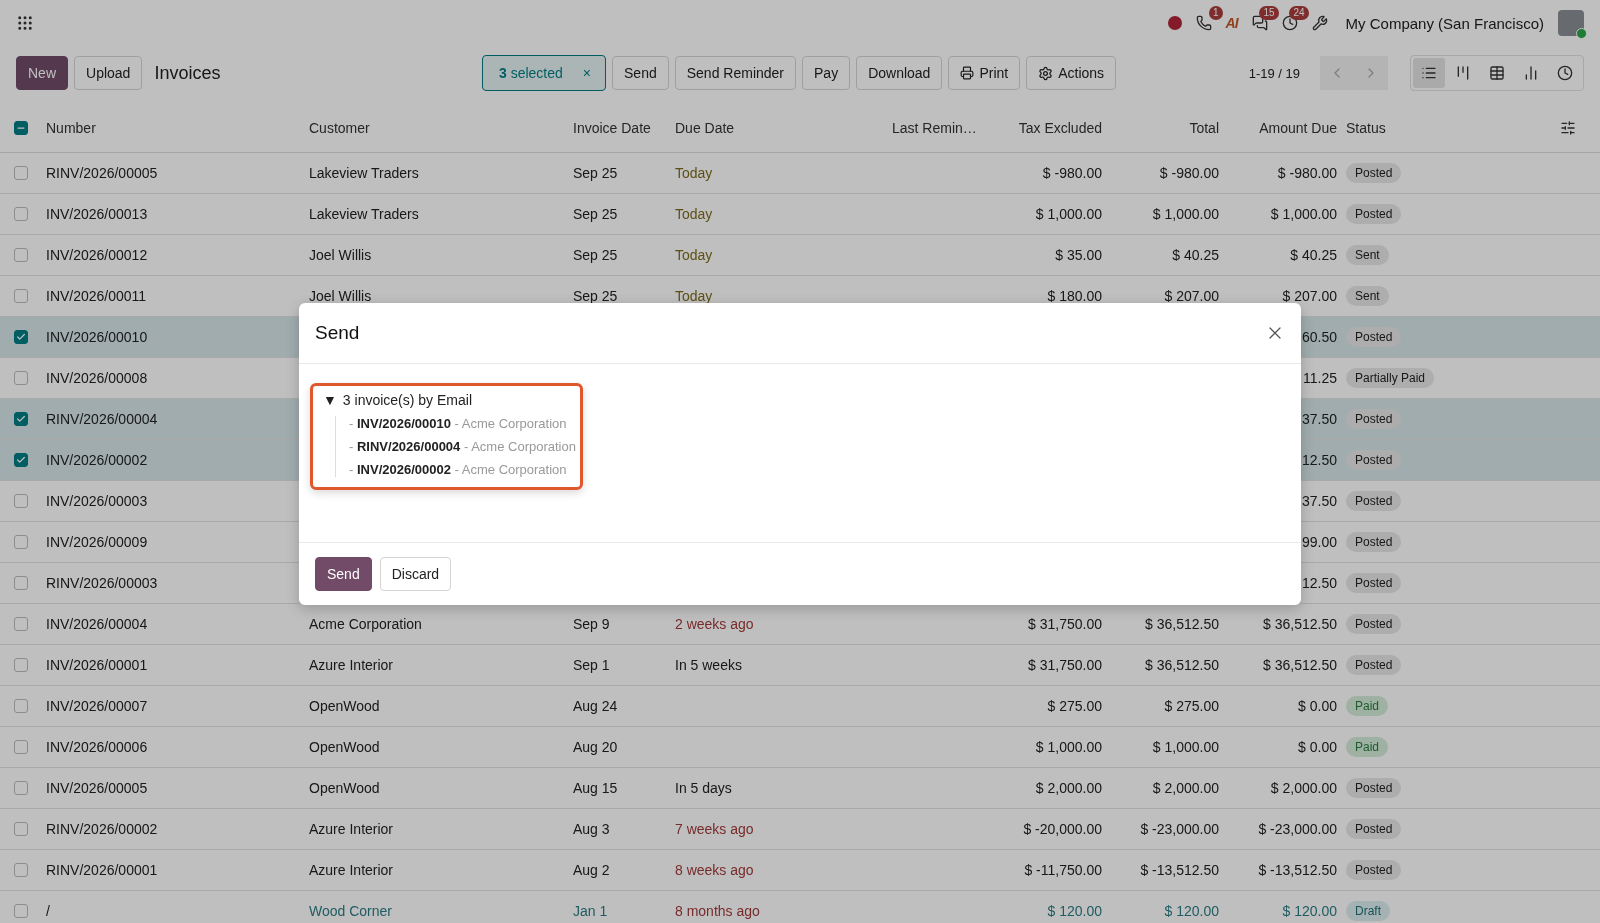 The width and height of the screenshot is (1600, 923). Describe the element at coordinates (1309, 296) in the screenshot. I see `amount-due: $ 207.00` at that location.